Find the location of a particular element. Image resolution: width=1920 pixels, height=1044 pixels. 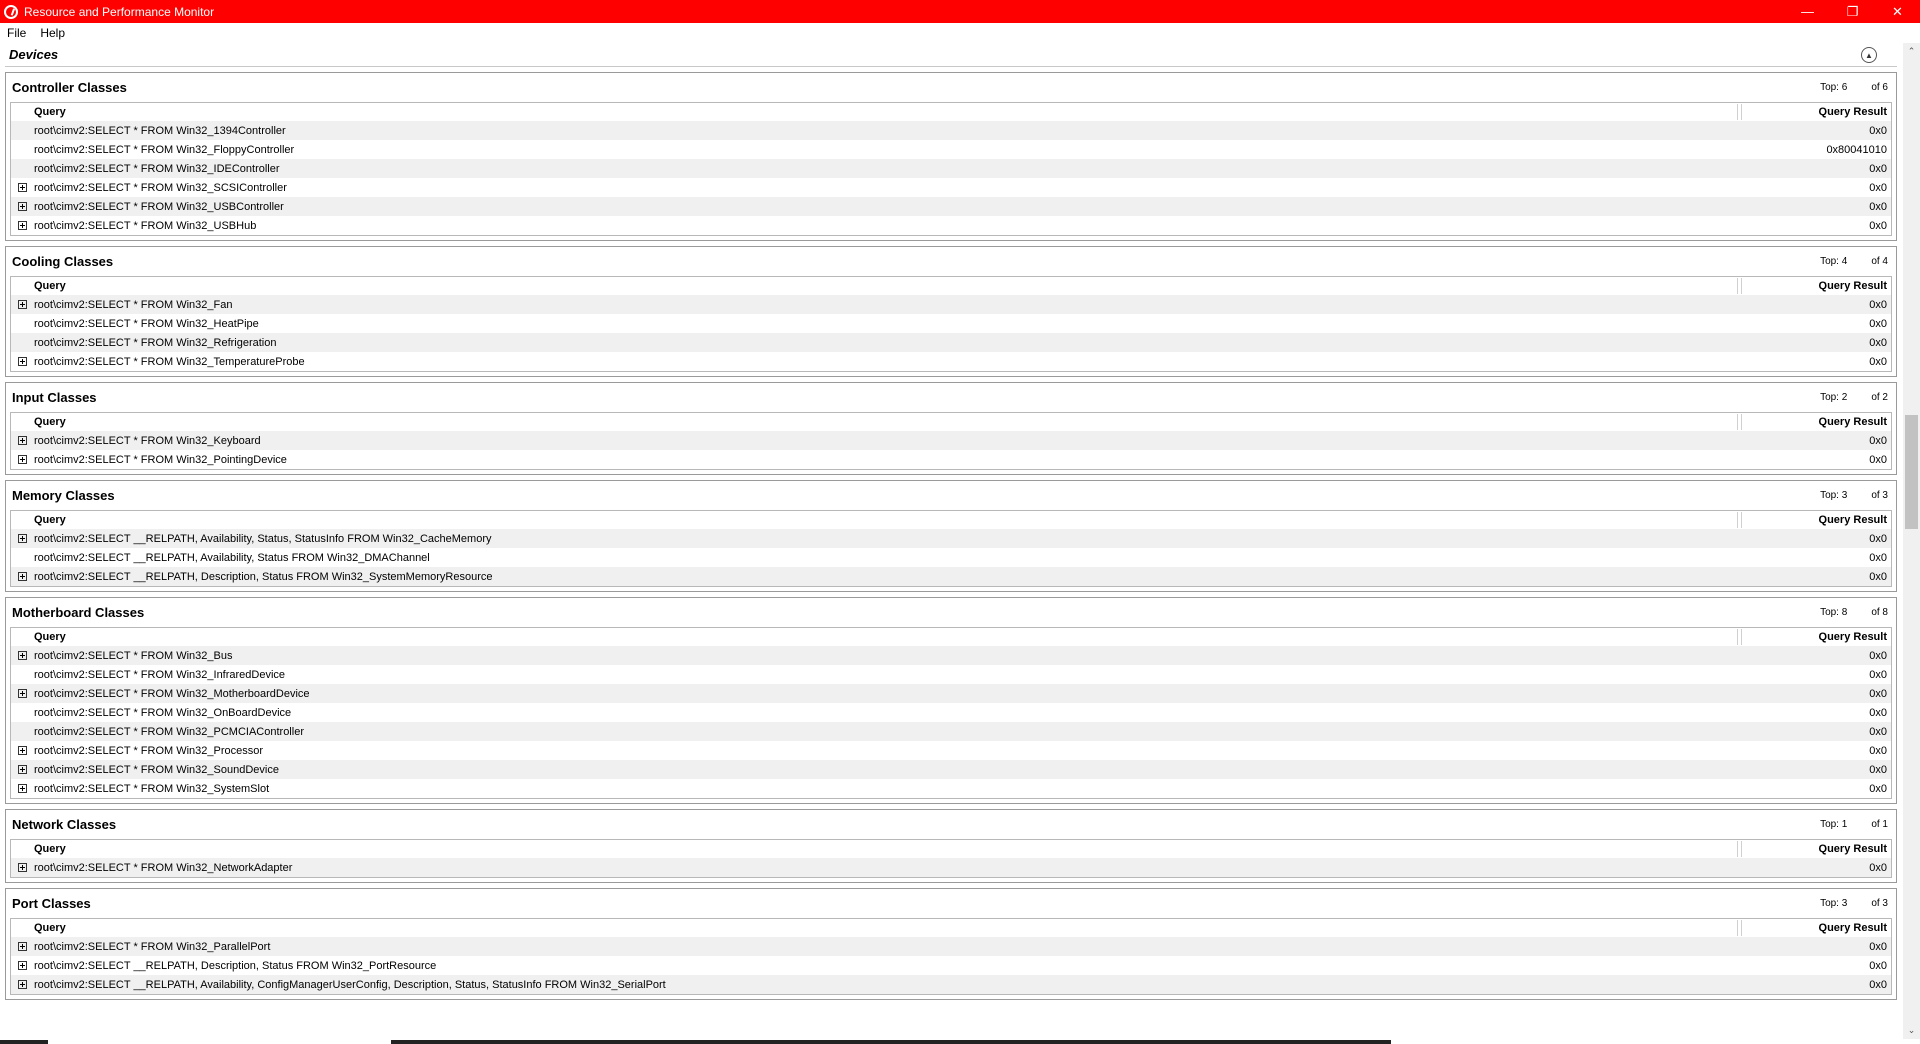

minimize-icon: — is located at coordinates (1807, 11).